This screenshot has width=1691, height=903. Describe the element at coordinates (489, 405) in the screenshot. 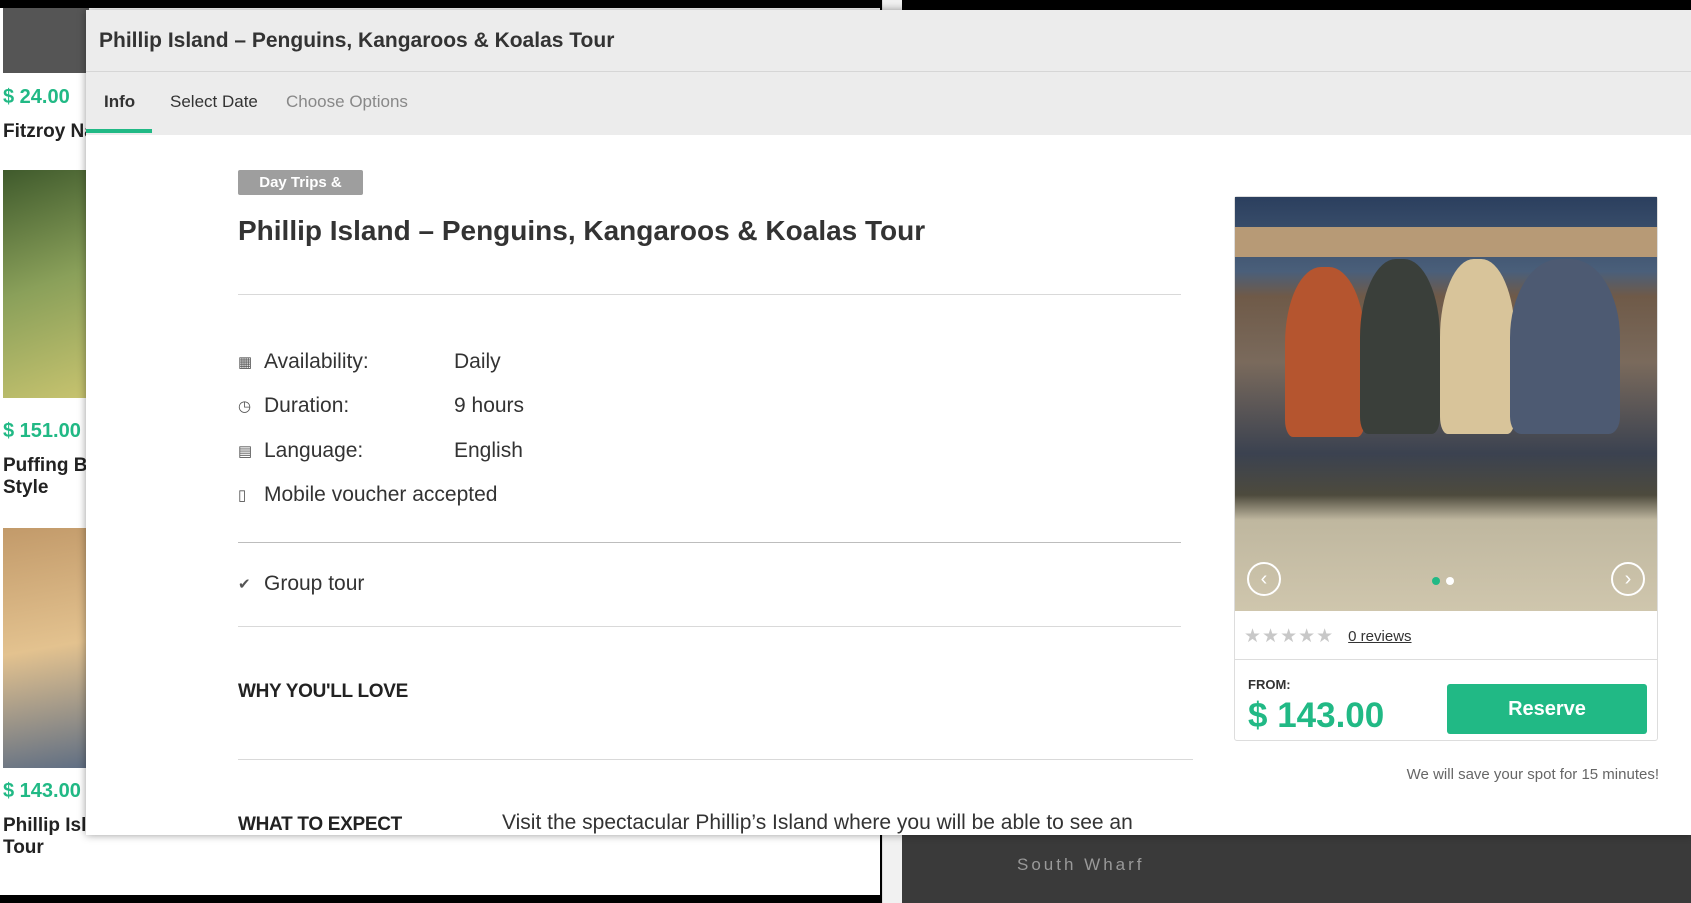

I see `duration-value: 9 hours` at that location.